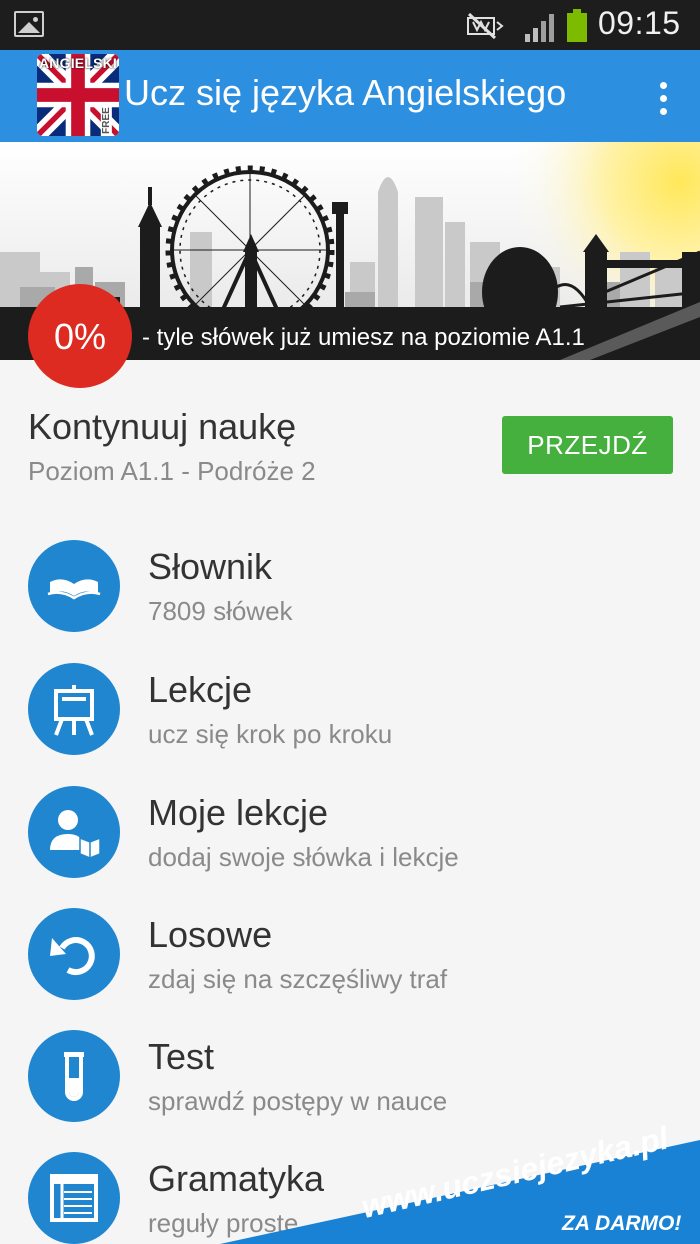  Describe the element at coordinates (350, 1198) in the screenshot. I see `menu-item-grammar: Gramatyka reguły proste` at that location.